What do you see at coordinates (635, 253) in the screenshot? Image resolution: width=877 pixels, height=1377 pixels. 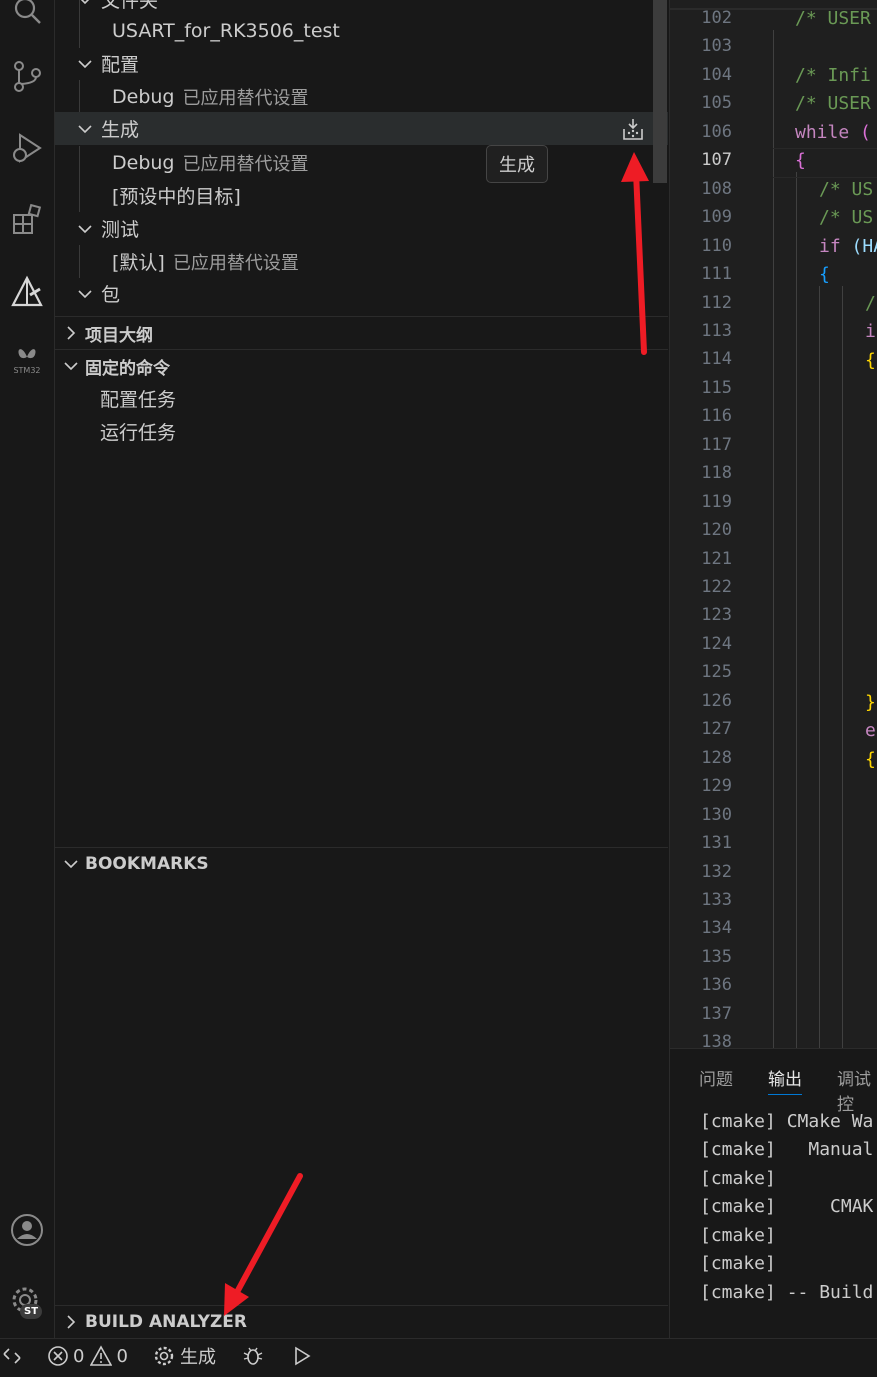 I see `red-arrow-build-icon` at bounding box center [635, 253].